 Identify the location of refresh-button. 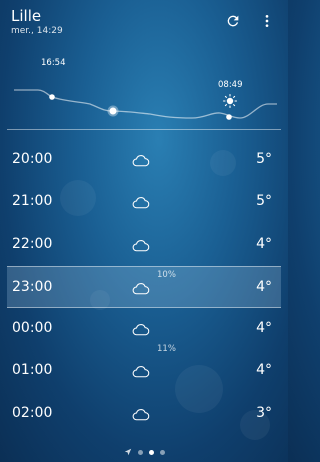
(233, 21).